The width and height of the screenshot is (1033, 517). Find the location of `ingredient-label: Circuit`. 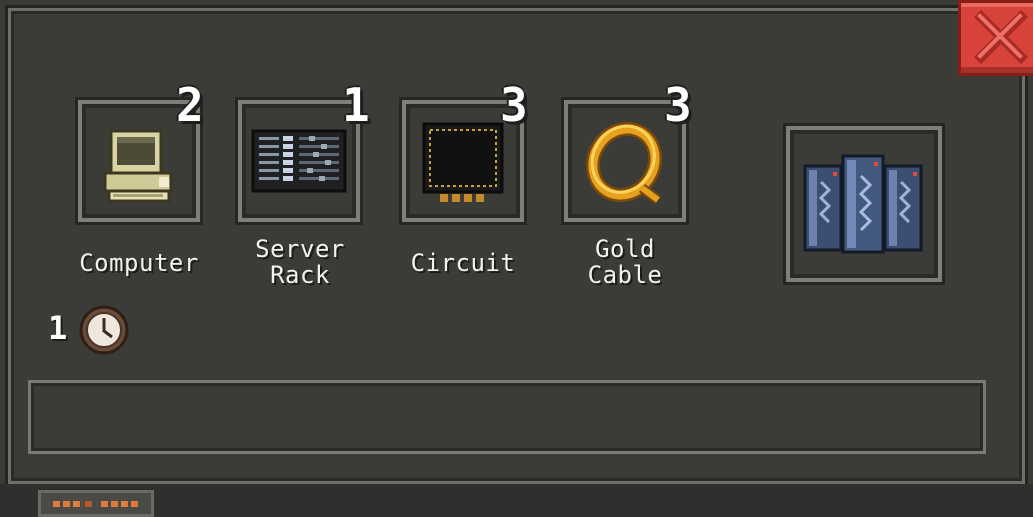

ingredient-label: Circuit is located at coordinates (463, 263).